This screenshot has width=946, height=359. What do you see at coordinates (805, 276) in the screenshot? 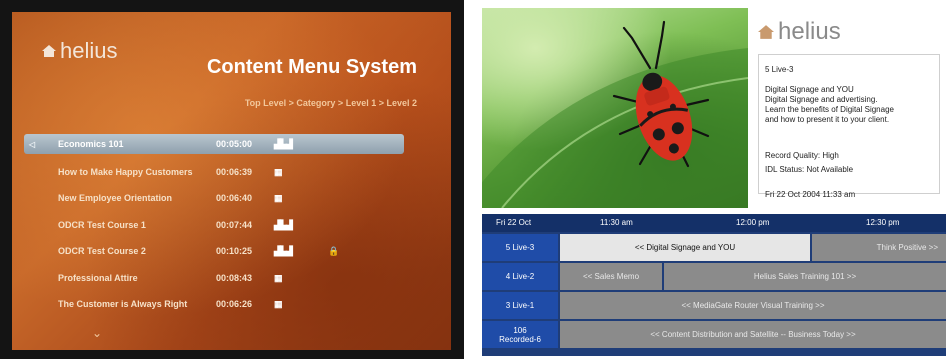
I see `program-sales-training: Helius Sales Training 101 >>` at bounding box center [805, 276].